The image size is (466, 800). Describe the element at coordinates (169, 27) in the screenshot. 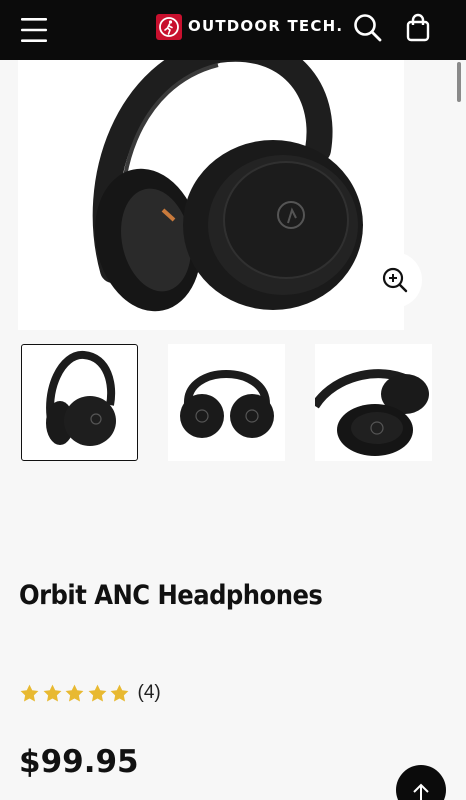

I see `outdoor-tech-logo-icon` at that location.